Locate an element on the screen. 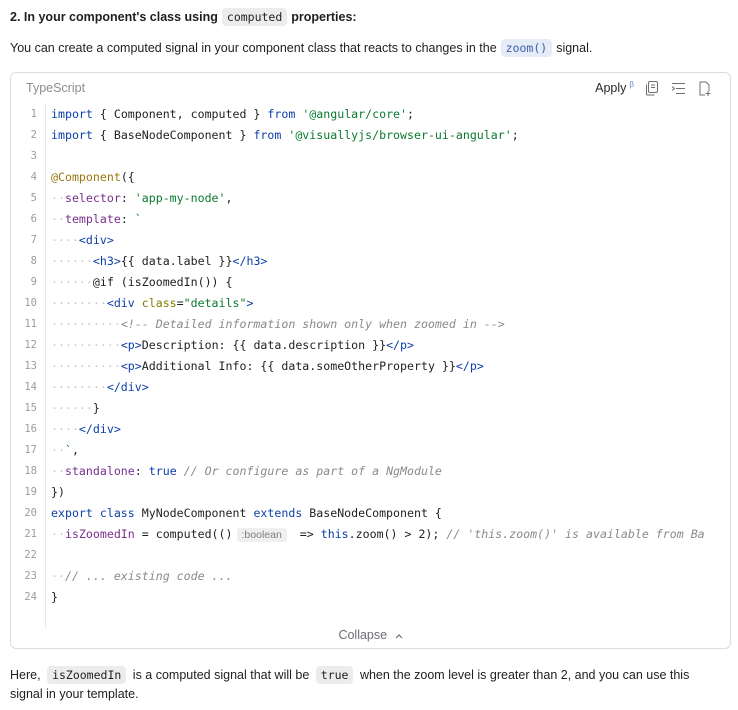  code-token: Description: {{ data.description }} is located at coordinates (264, 344).